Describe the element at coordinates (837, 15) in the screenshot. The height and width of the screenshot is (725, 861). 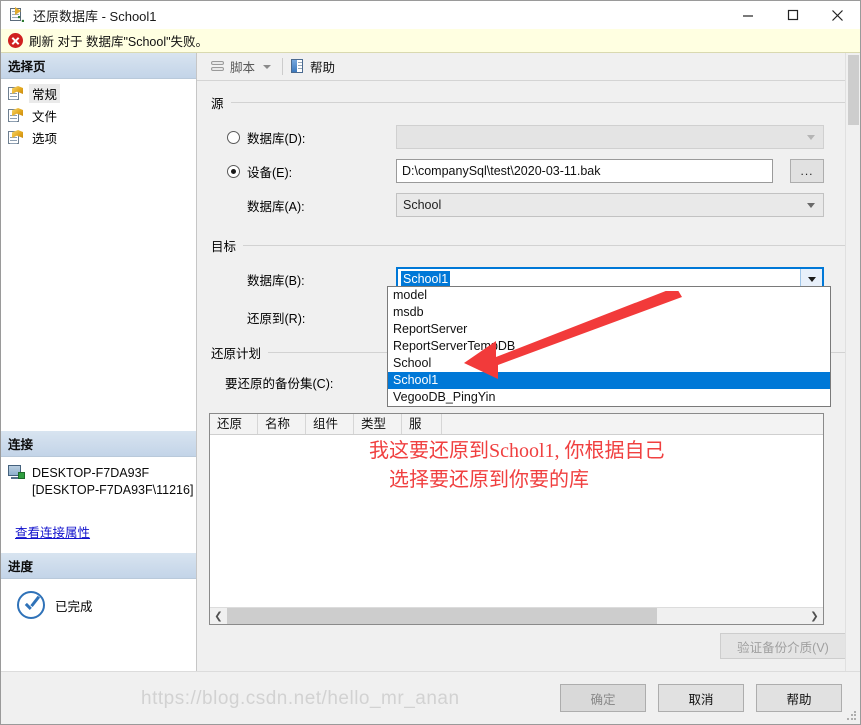
I see `close-button` at that location.